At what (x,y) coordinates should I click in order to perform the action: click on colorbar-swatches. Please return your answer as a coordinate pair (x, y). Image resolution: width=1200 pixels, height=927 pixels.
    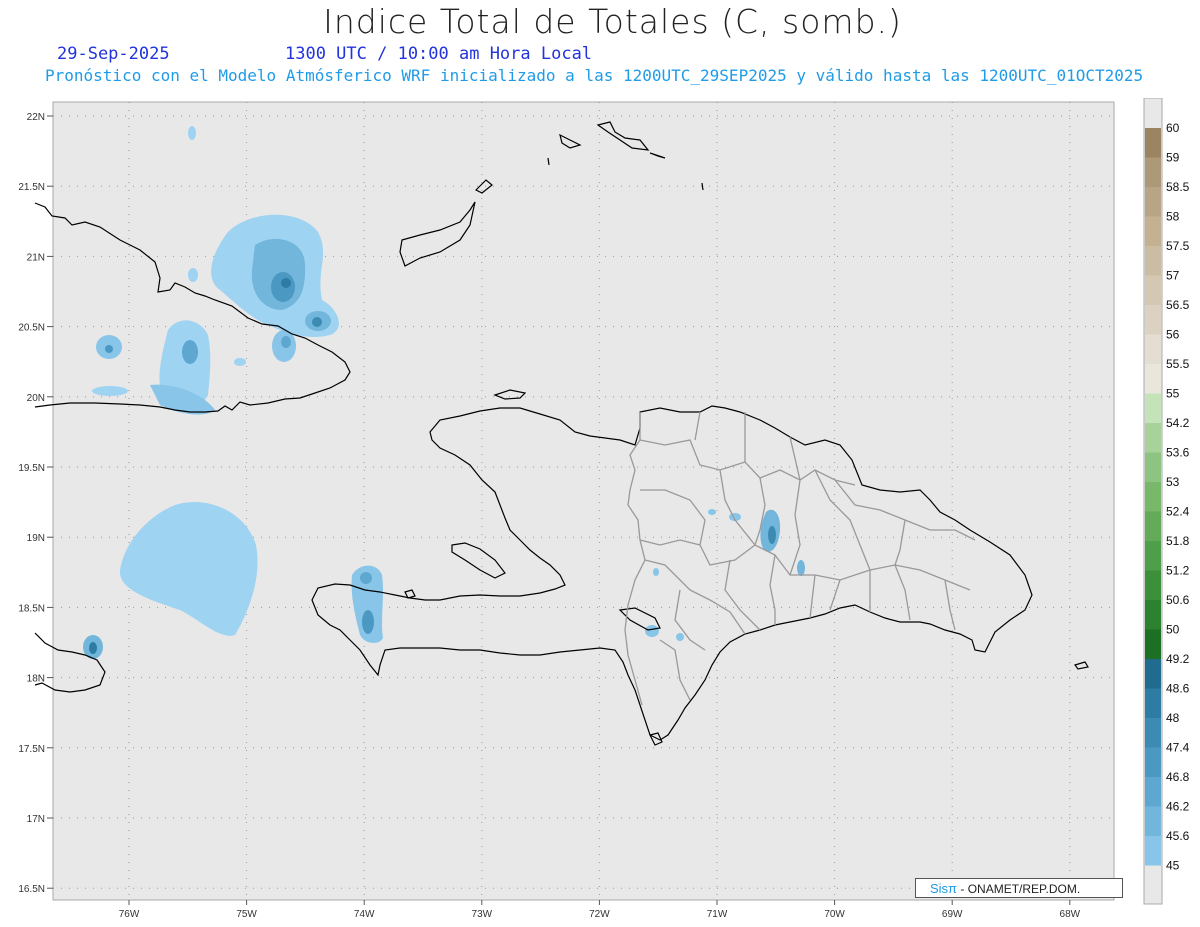
    Looking at the image, I should click on (1153, 497).